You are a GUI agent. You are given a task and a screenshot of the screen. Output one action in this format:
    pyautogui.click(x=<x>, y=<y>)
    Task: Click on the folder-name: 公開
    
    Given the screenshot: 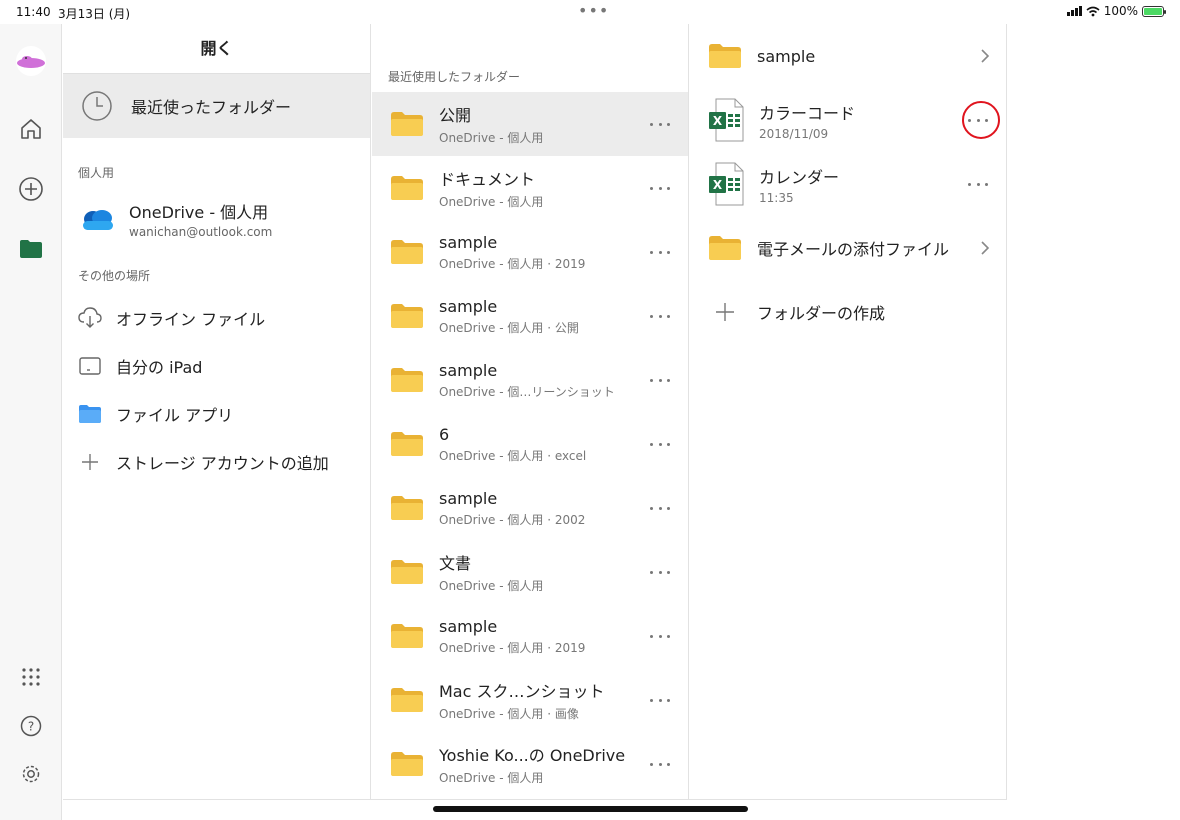 What is the action you would take?
    pyautogui.click(x=455, y=115)
    